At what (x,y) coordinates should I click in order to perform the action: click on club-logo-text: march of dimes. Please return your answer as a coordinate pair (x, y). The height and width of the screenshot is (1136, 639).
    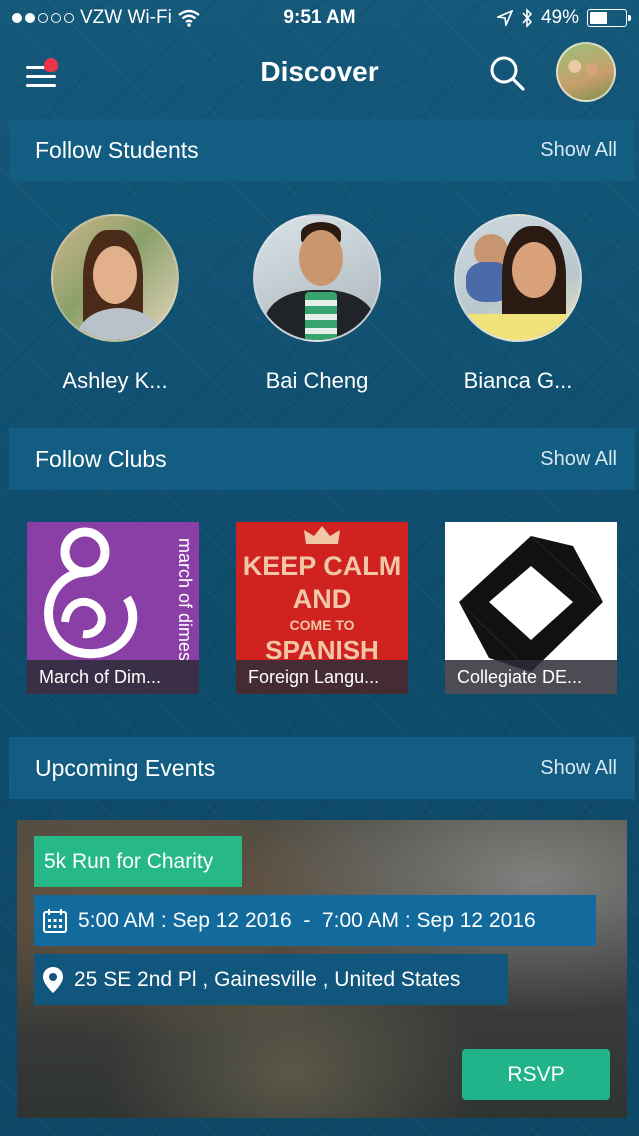
    Looking at the image, I should click on (185, 599).